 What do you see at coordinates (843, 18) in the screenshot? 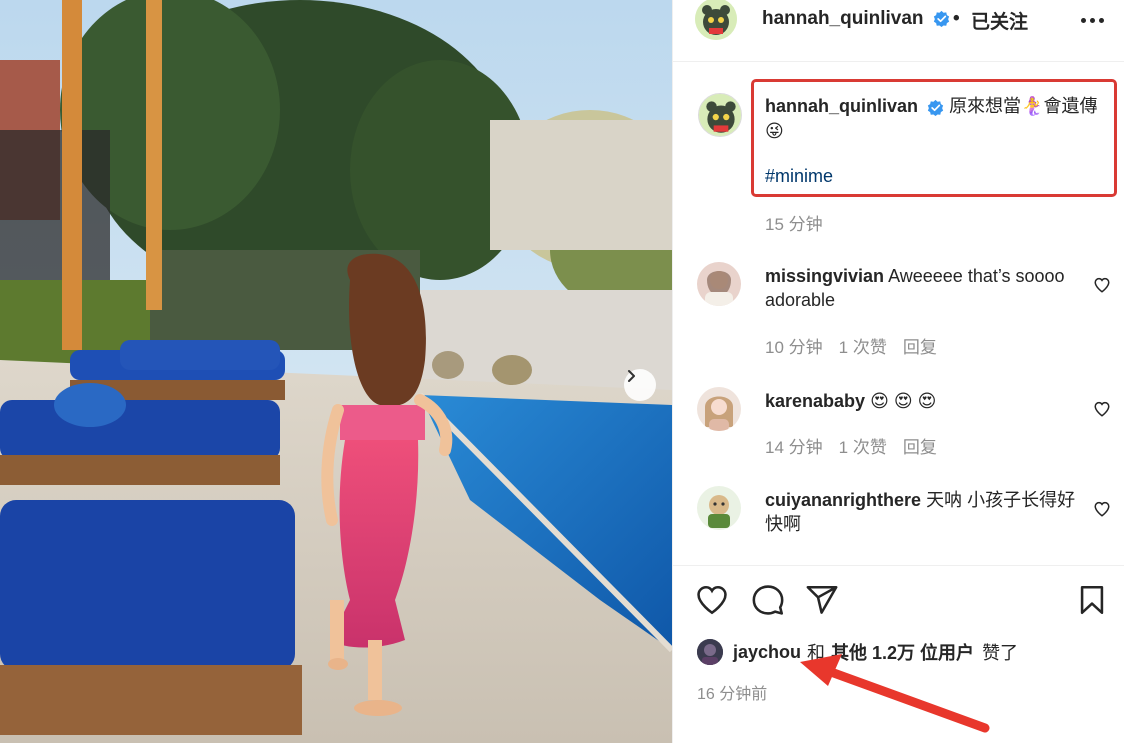
I see `author-username-text: hannah_quinlivan` at bounding box center [843, 18].